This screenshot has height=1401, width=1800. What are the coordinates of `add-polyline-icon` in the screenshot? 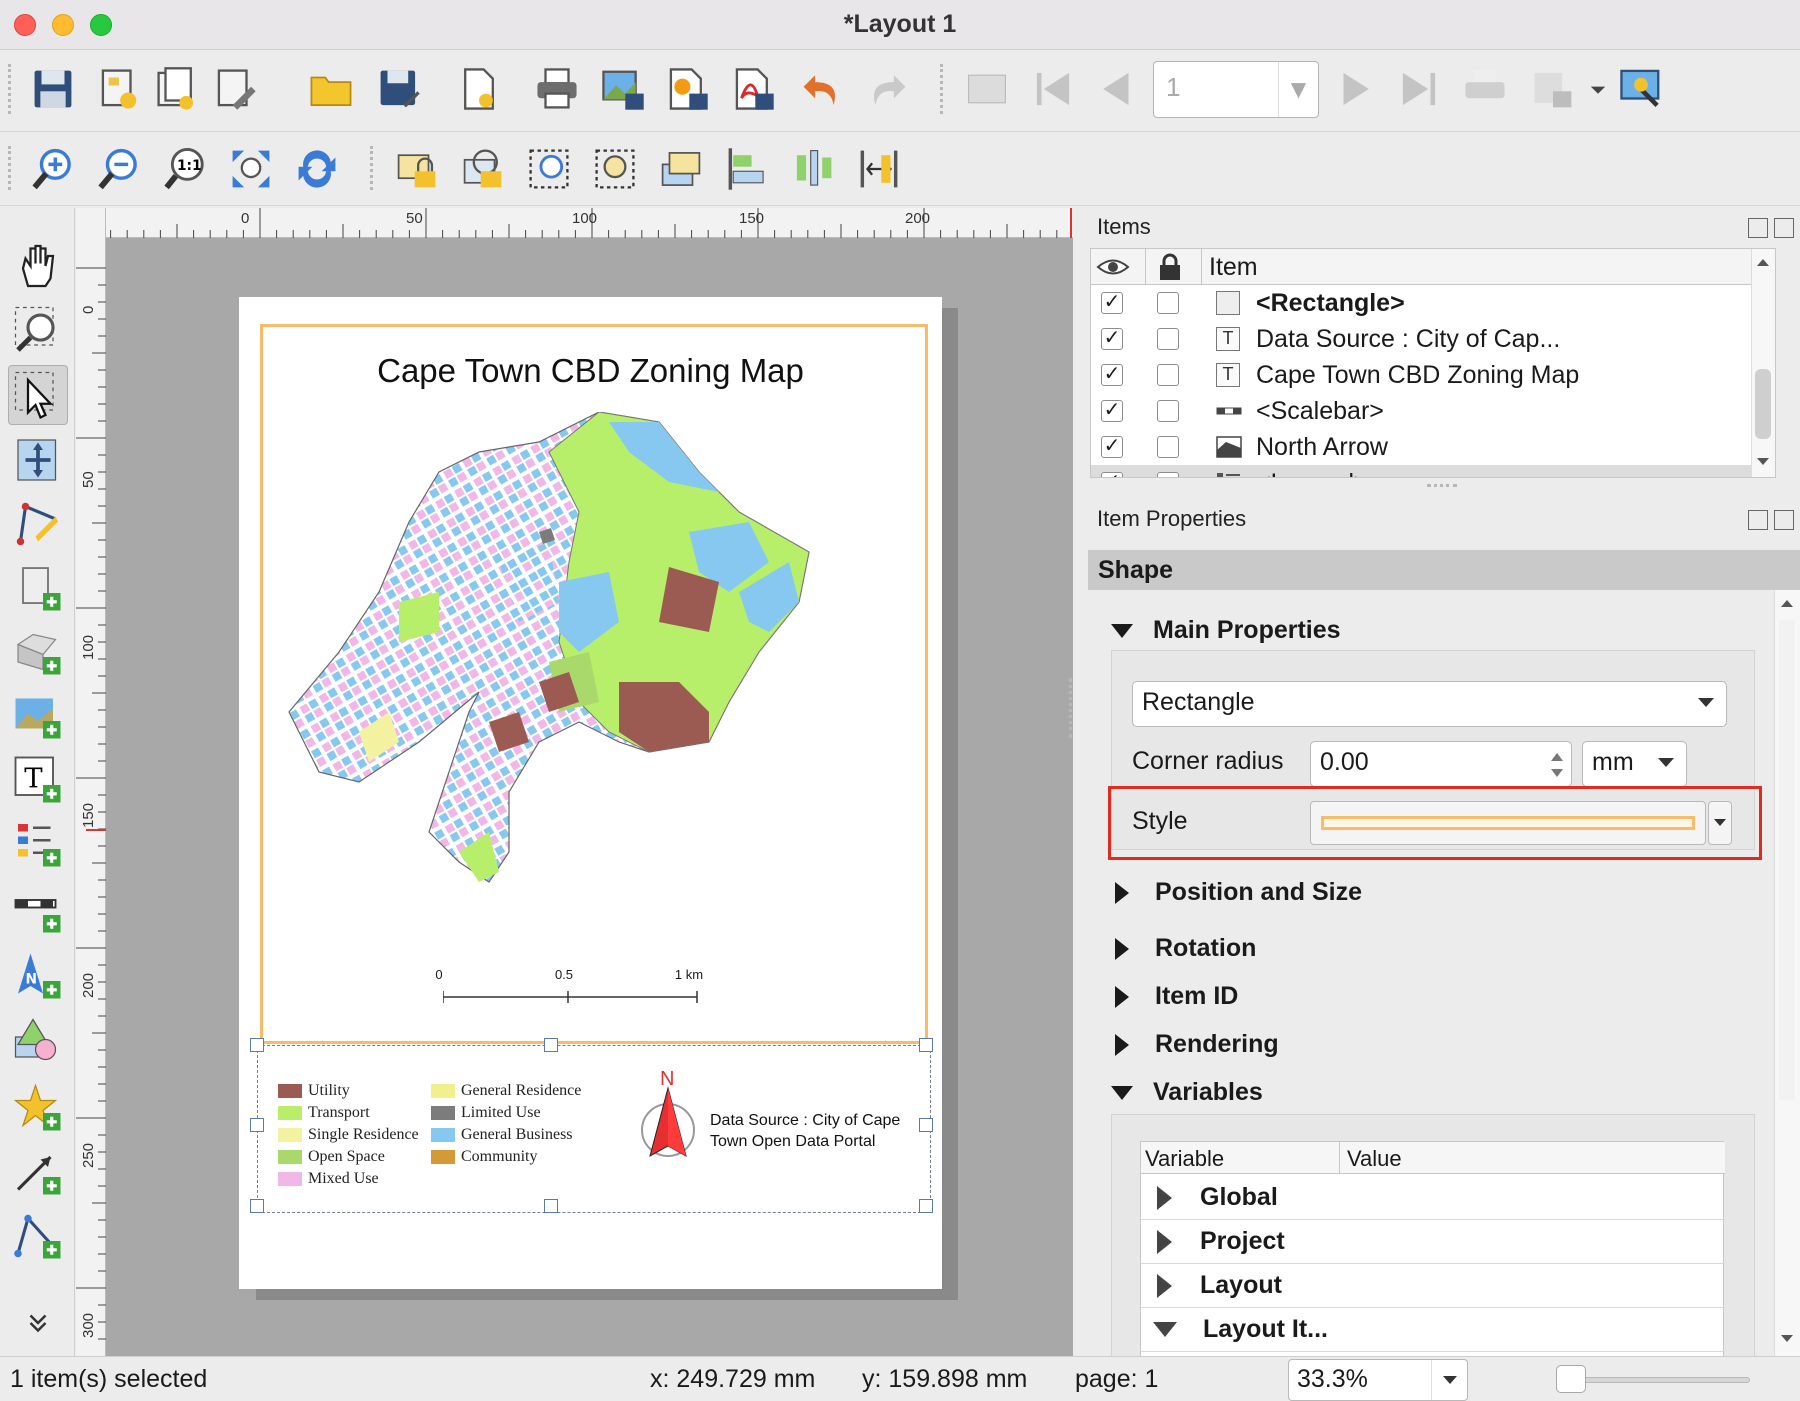 It's located at (38, 1236).